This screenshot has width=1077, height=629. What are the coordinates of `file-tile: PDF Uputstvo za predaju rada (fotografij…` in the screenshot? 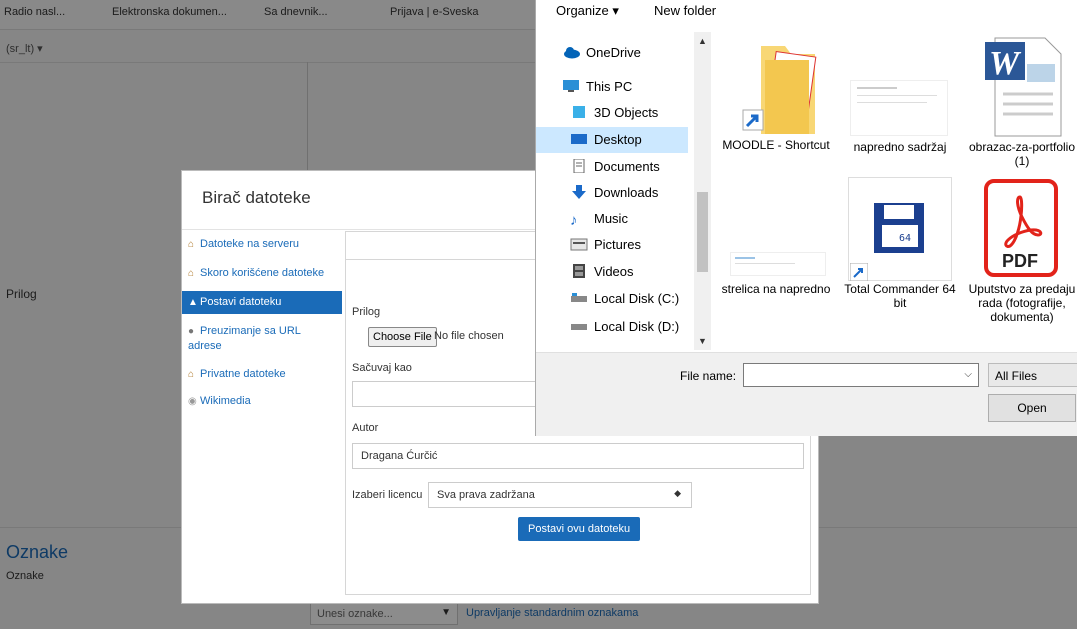 It's located at (1019, 250).